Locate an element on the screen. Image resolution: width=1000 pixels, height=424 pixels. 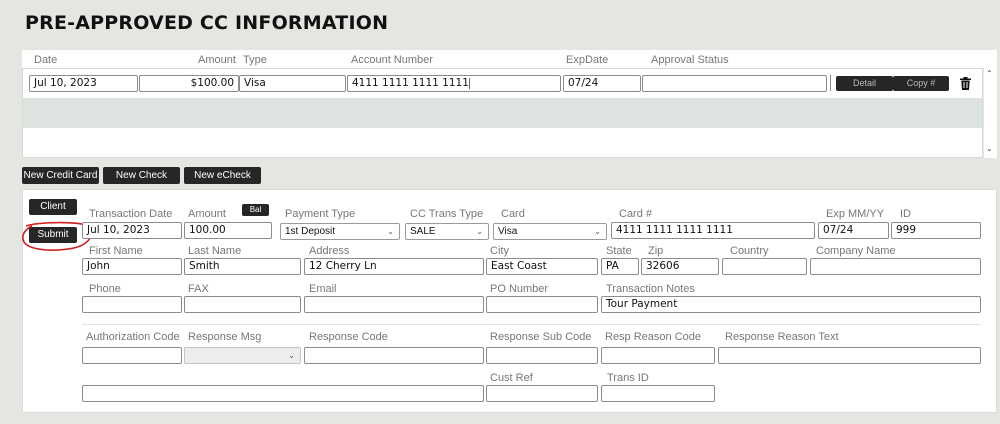
label-response-msg: Response Msg is located at coordinates (225, 337).